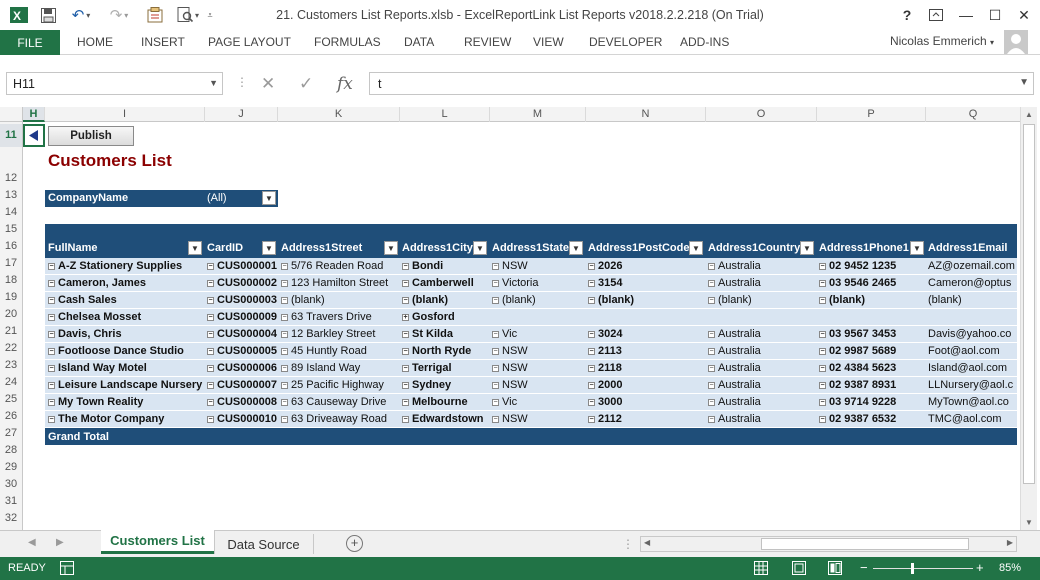  What do you see at coordinates (340, 334) in the screenshot?
I see `cell-street: −12 Barkley Street` at bounding box center [340, 334].